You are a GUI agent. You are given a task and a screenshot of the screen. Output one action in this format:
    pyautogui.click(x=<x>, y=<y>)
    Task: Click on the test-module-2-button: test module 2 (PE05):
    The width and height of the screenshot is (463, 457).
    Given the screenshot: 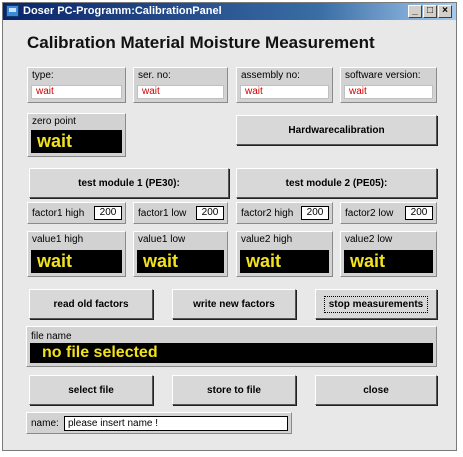 What is the action you would take?
    pyautogui.click(x=336, y=183)
    